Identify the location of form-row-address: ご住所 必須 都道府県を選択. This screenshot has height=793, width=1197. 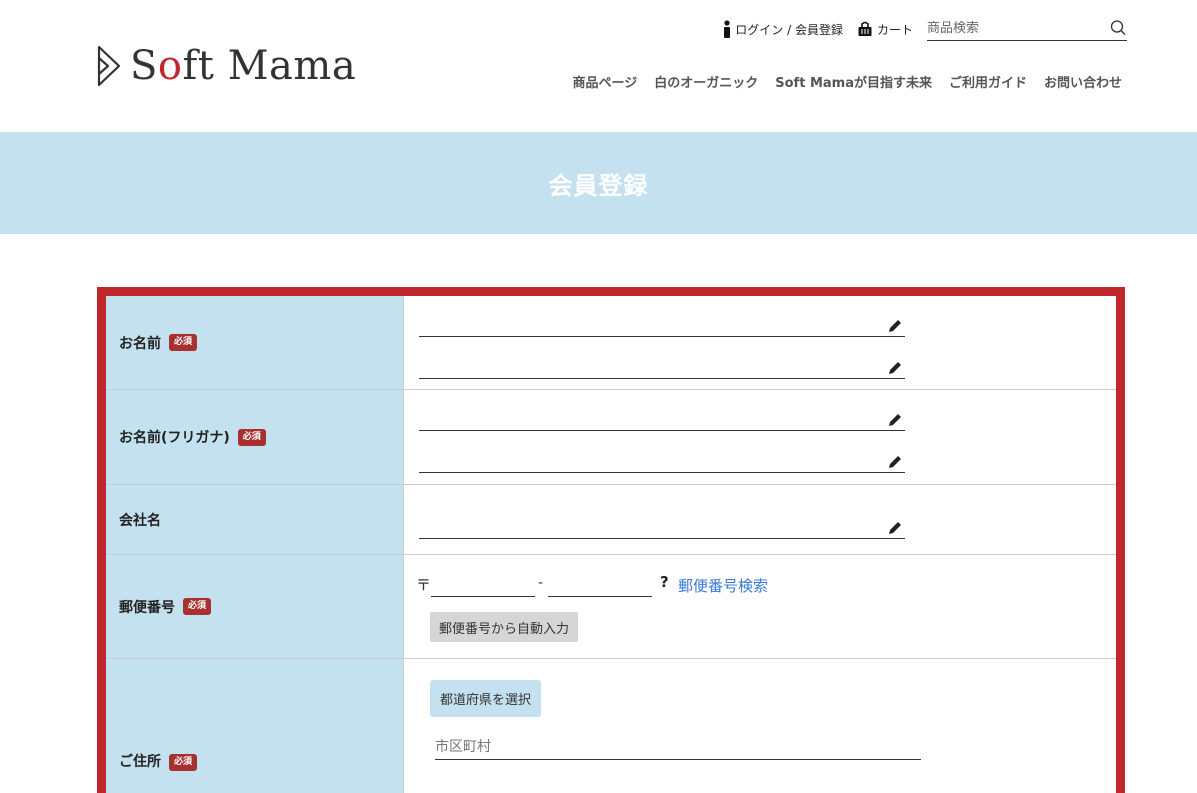
(611, 726).